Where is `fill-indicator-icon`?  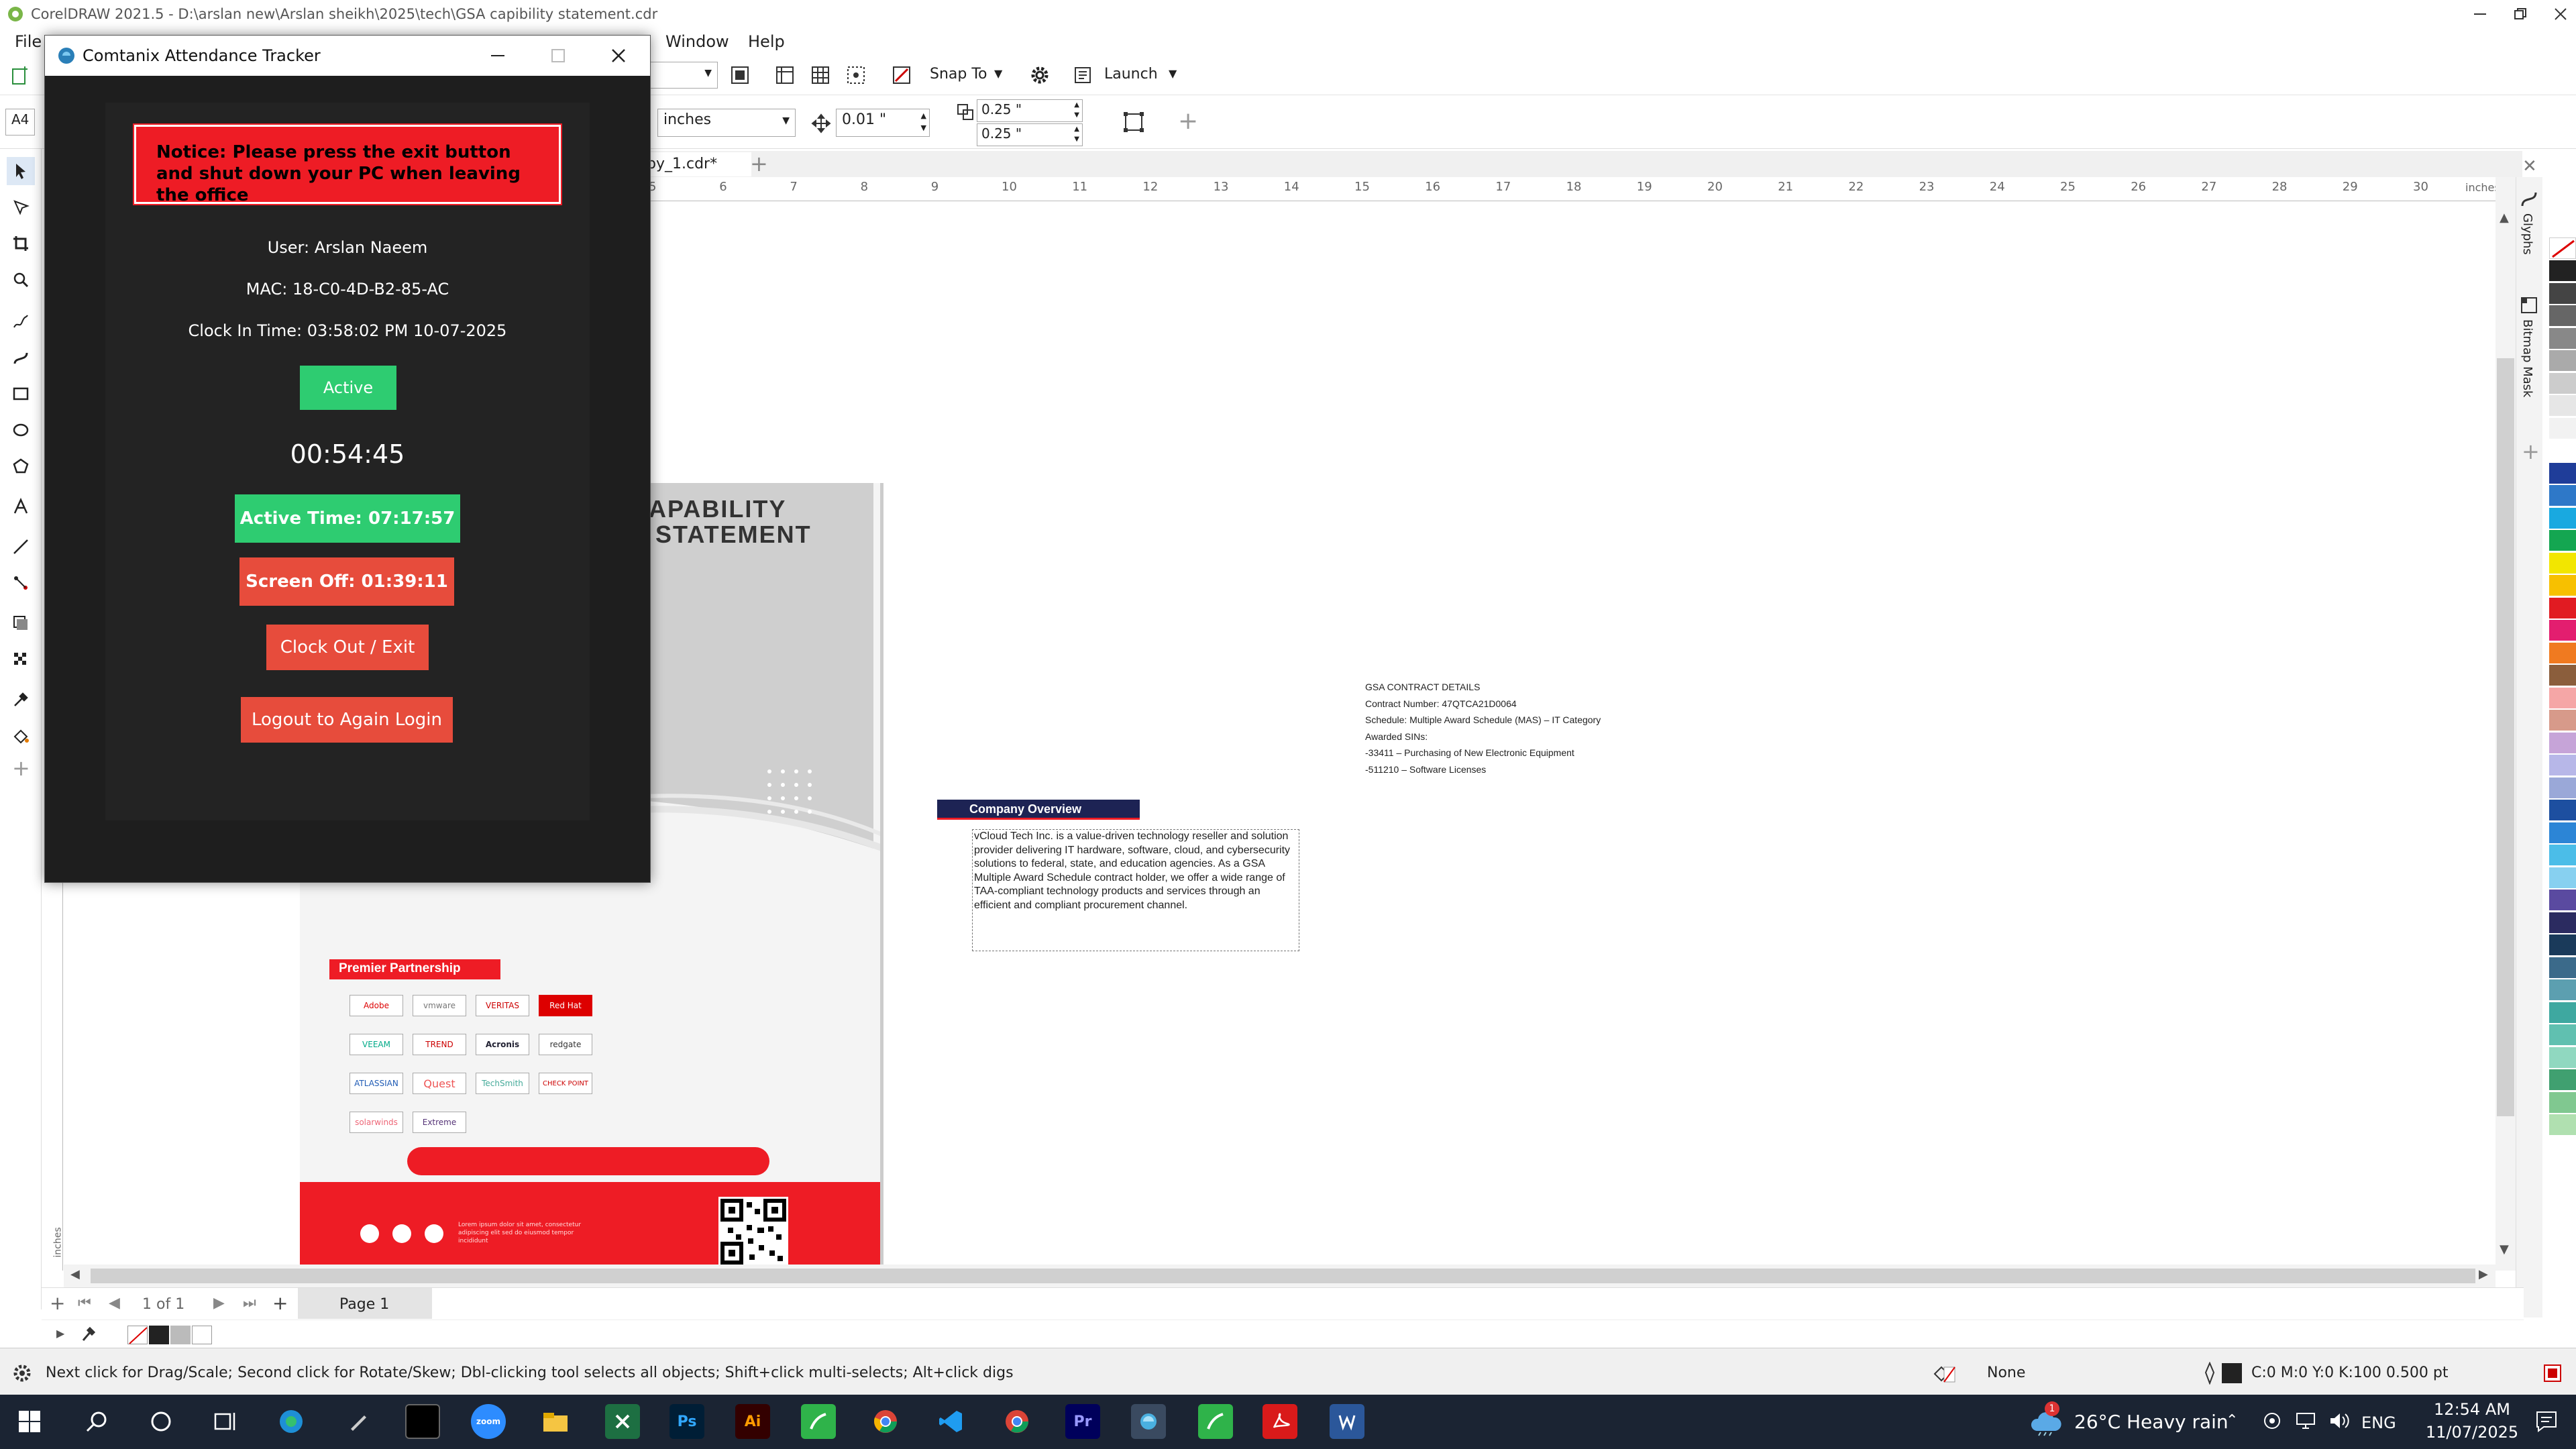 fill-indicator-icon is located at coordinates (1944, 1373).